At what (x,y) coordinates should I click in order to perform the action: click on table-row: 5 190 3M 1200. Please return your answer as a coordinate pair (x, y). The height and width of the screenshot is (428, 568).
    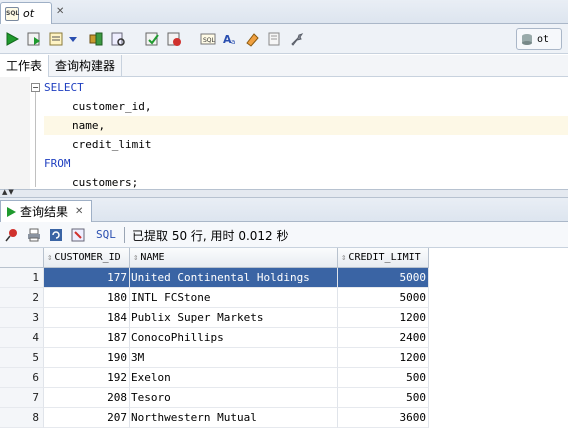
    Looking at the image, I should click on (284, 358).